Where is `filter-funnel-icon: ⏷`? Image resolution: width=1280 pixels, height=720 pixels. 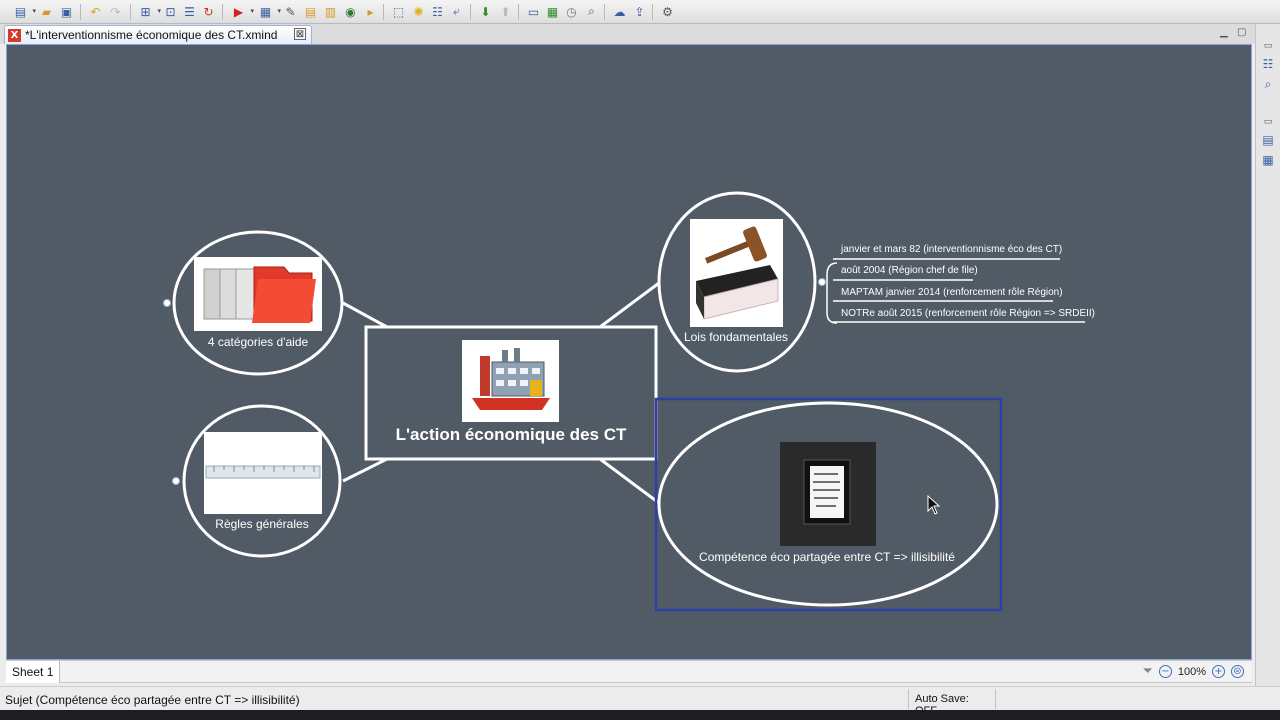 filter-funnel-icon: ⏷ is located at coordinates (1147, 671).